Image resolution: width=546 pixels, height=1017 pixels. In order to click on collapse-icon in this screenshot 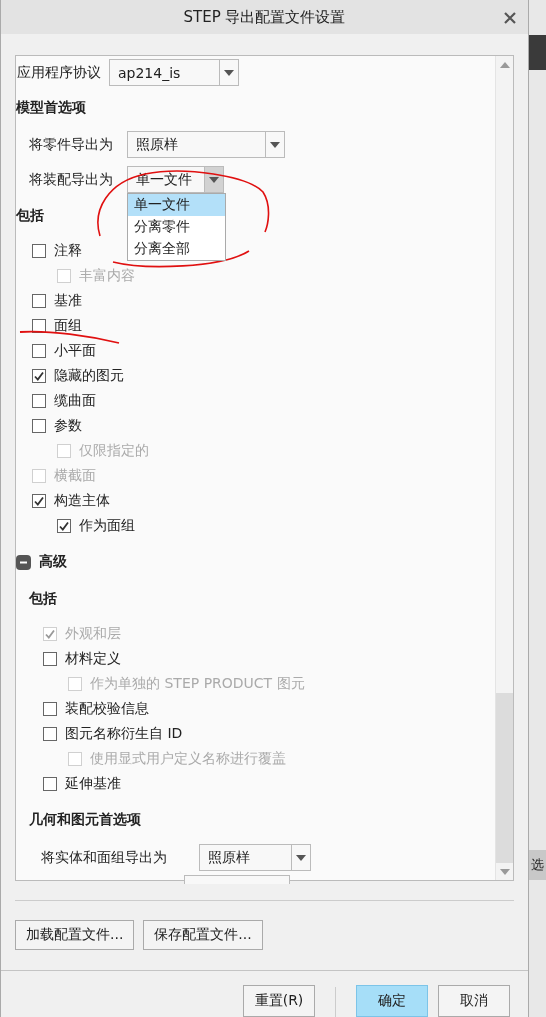, I will do `click(23, 562)`.